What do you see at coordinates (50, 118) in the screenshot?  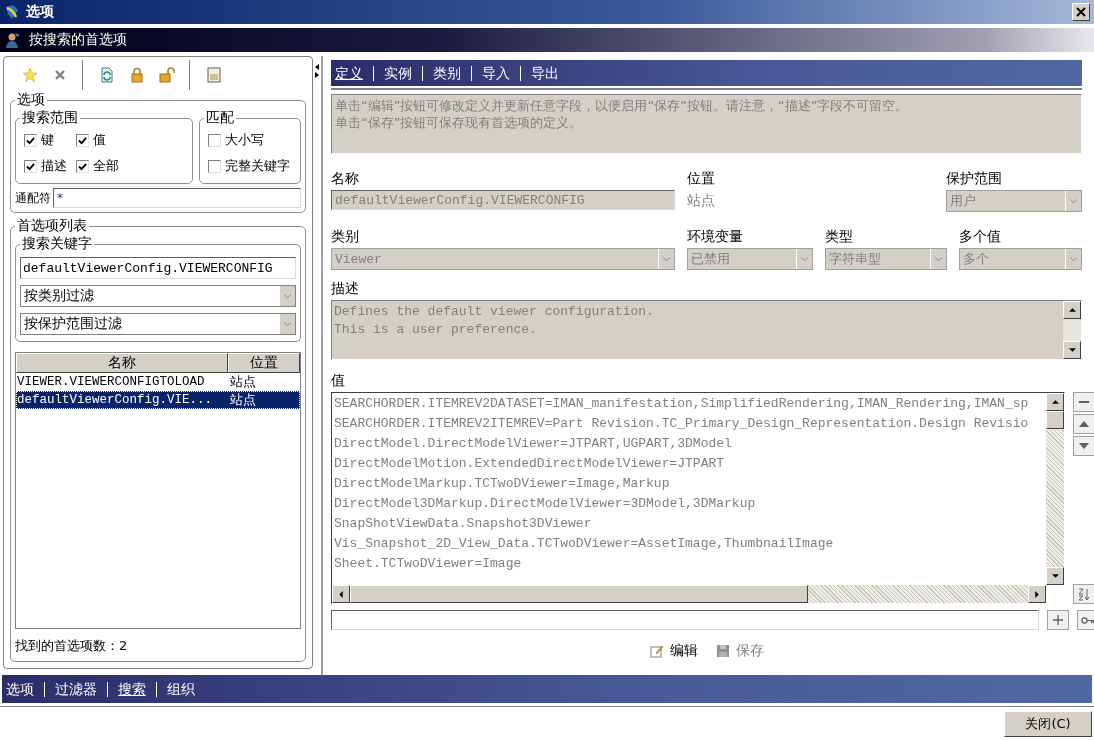 I see `group-title: 搜索范围` at bounding box center [50, 118].